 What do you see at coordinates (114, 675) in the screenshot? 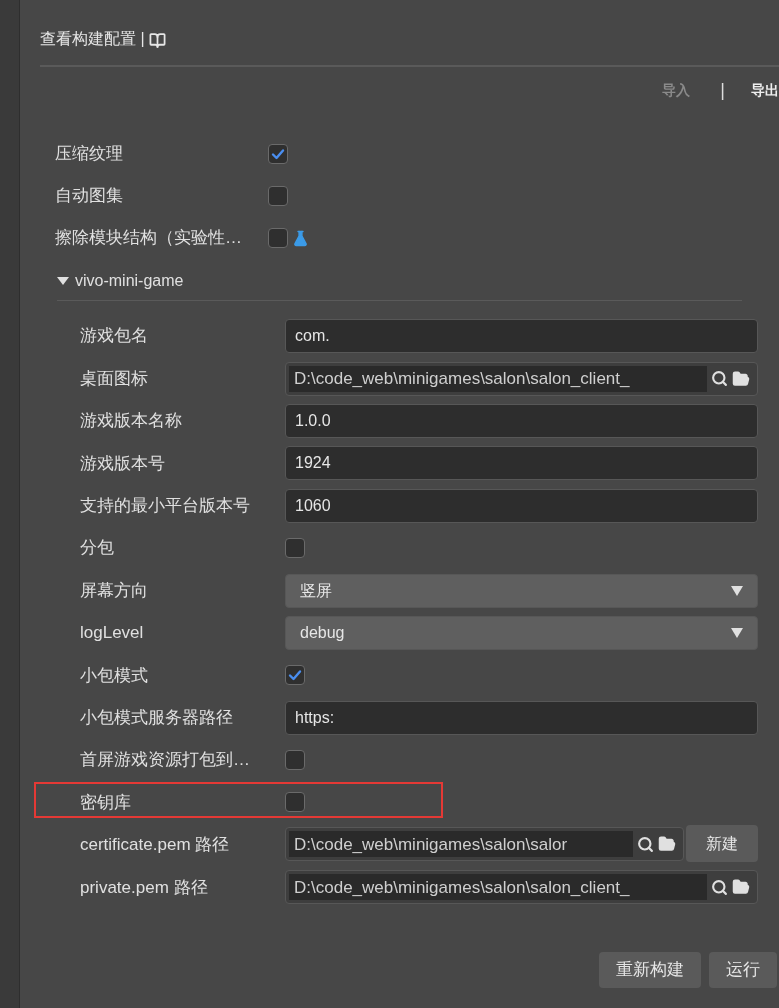
I see `field-label: 小包模式` at bounding box center [114, 675].